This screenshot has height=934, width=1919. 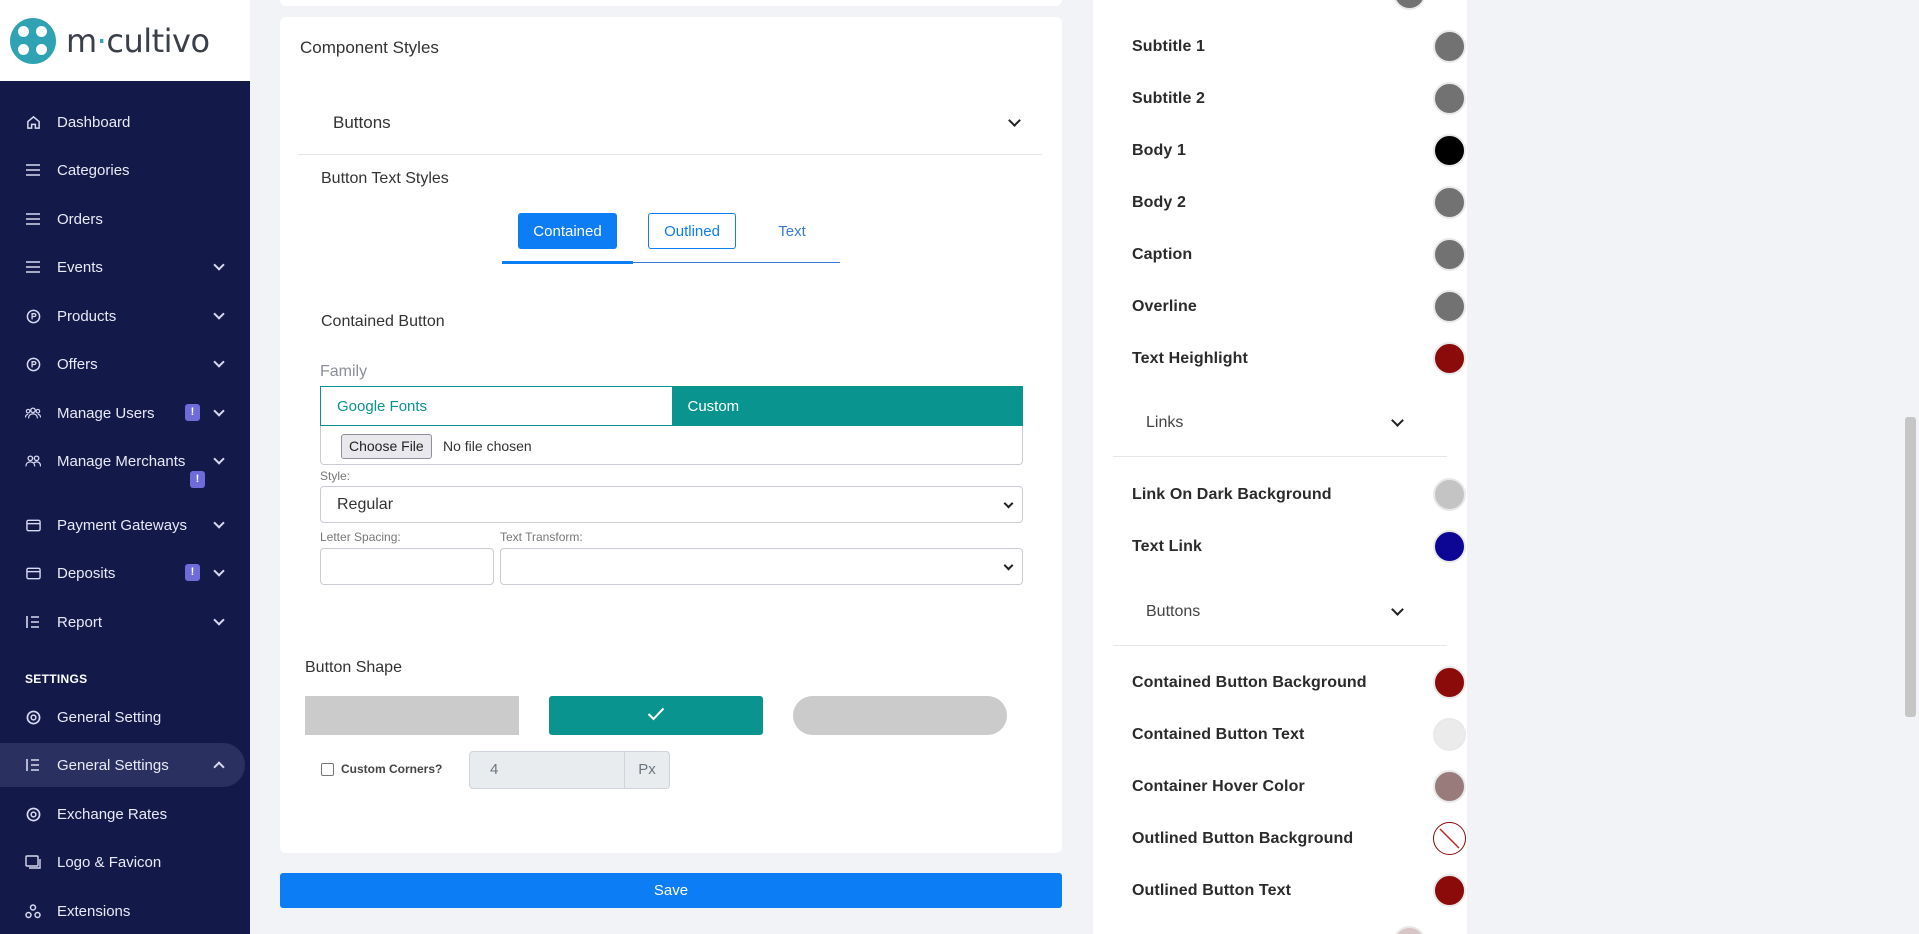 I want to click on tab-outlined: Outlined, so click(x=692, y=231).